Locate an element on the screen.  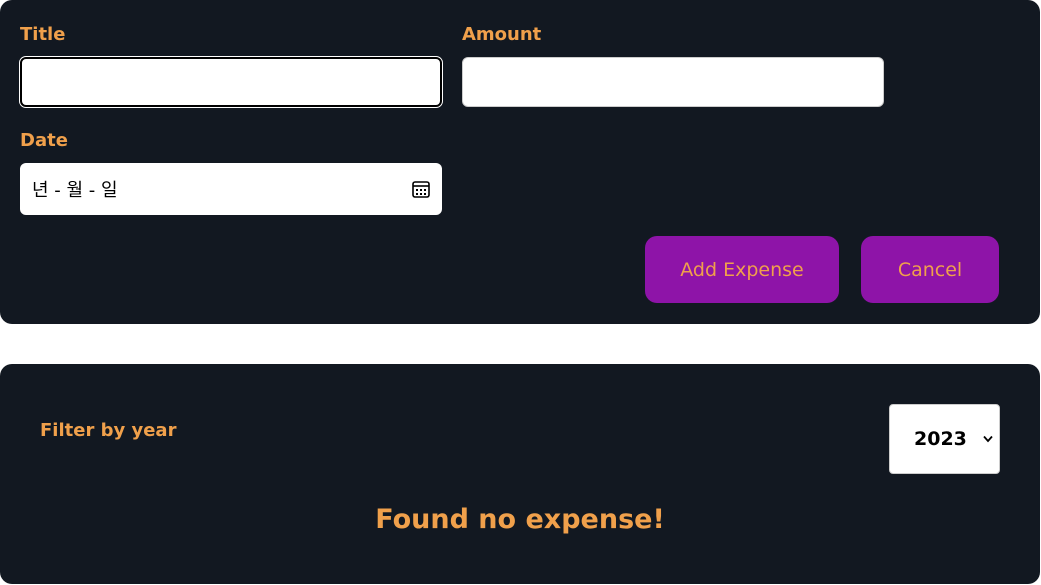
selected-year: 2023 is located at coordinates (940, 439).